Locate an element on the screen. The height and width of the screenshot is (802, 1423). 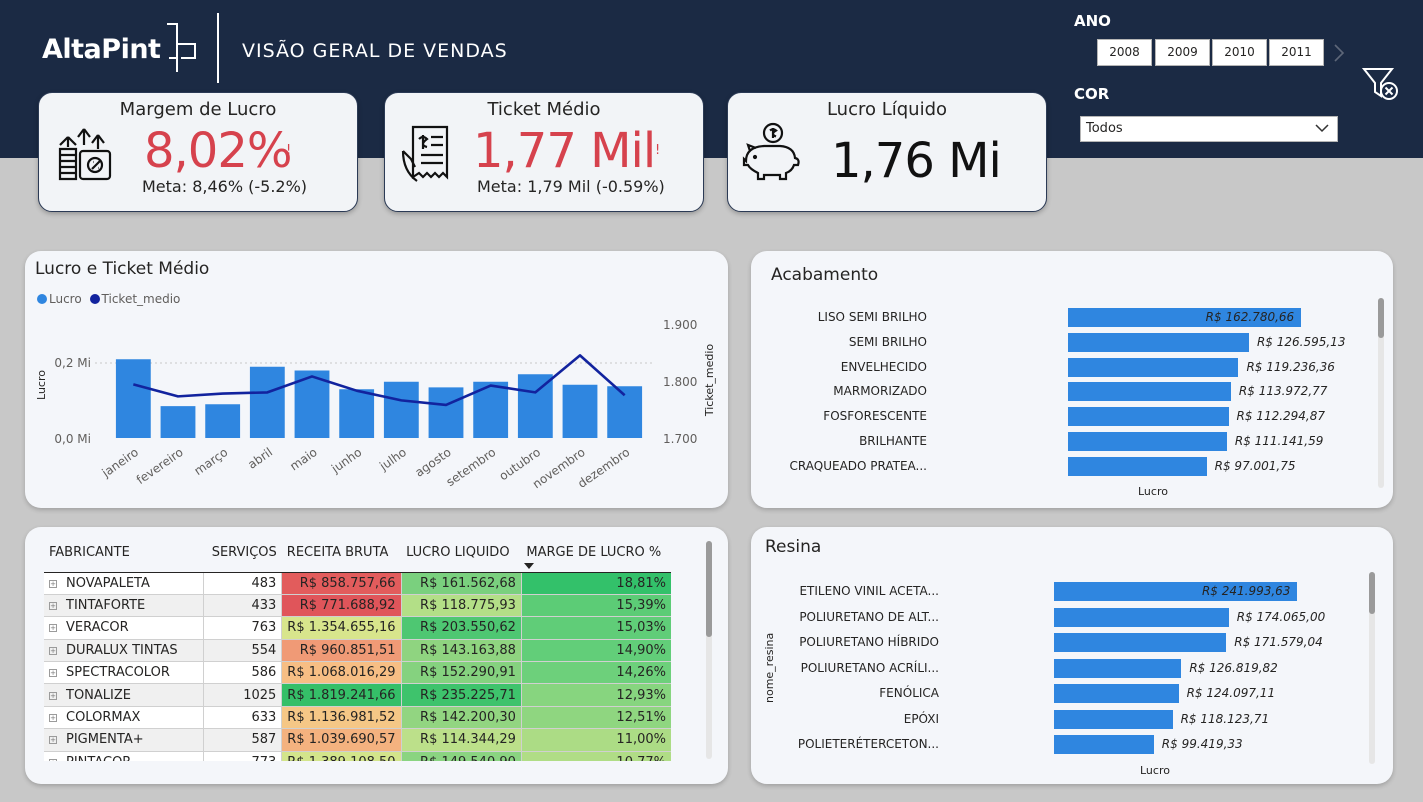
table-scroll-thumb is located at coordinates (709, 589).